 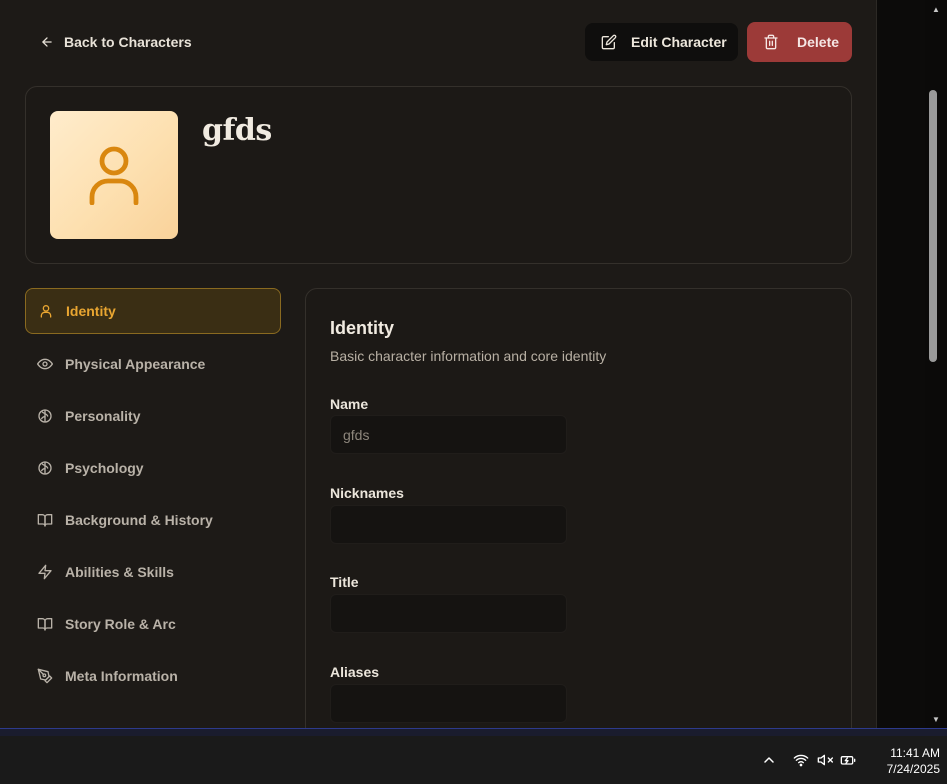 I want to click on sidebar-item-psychology: Psychology, so click(x=153, y=468).